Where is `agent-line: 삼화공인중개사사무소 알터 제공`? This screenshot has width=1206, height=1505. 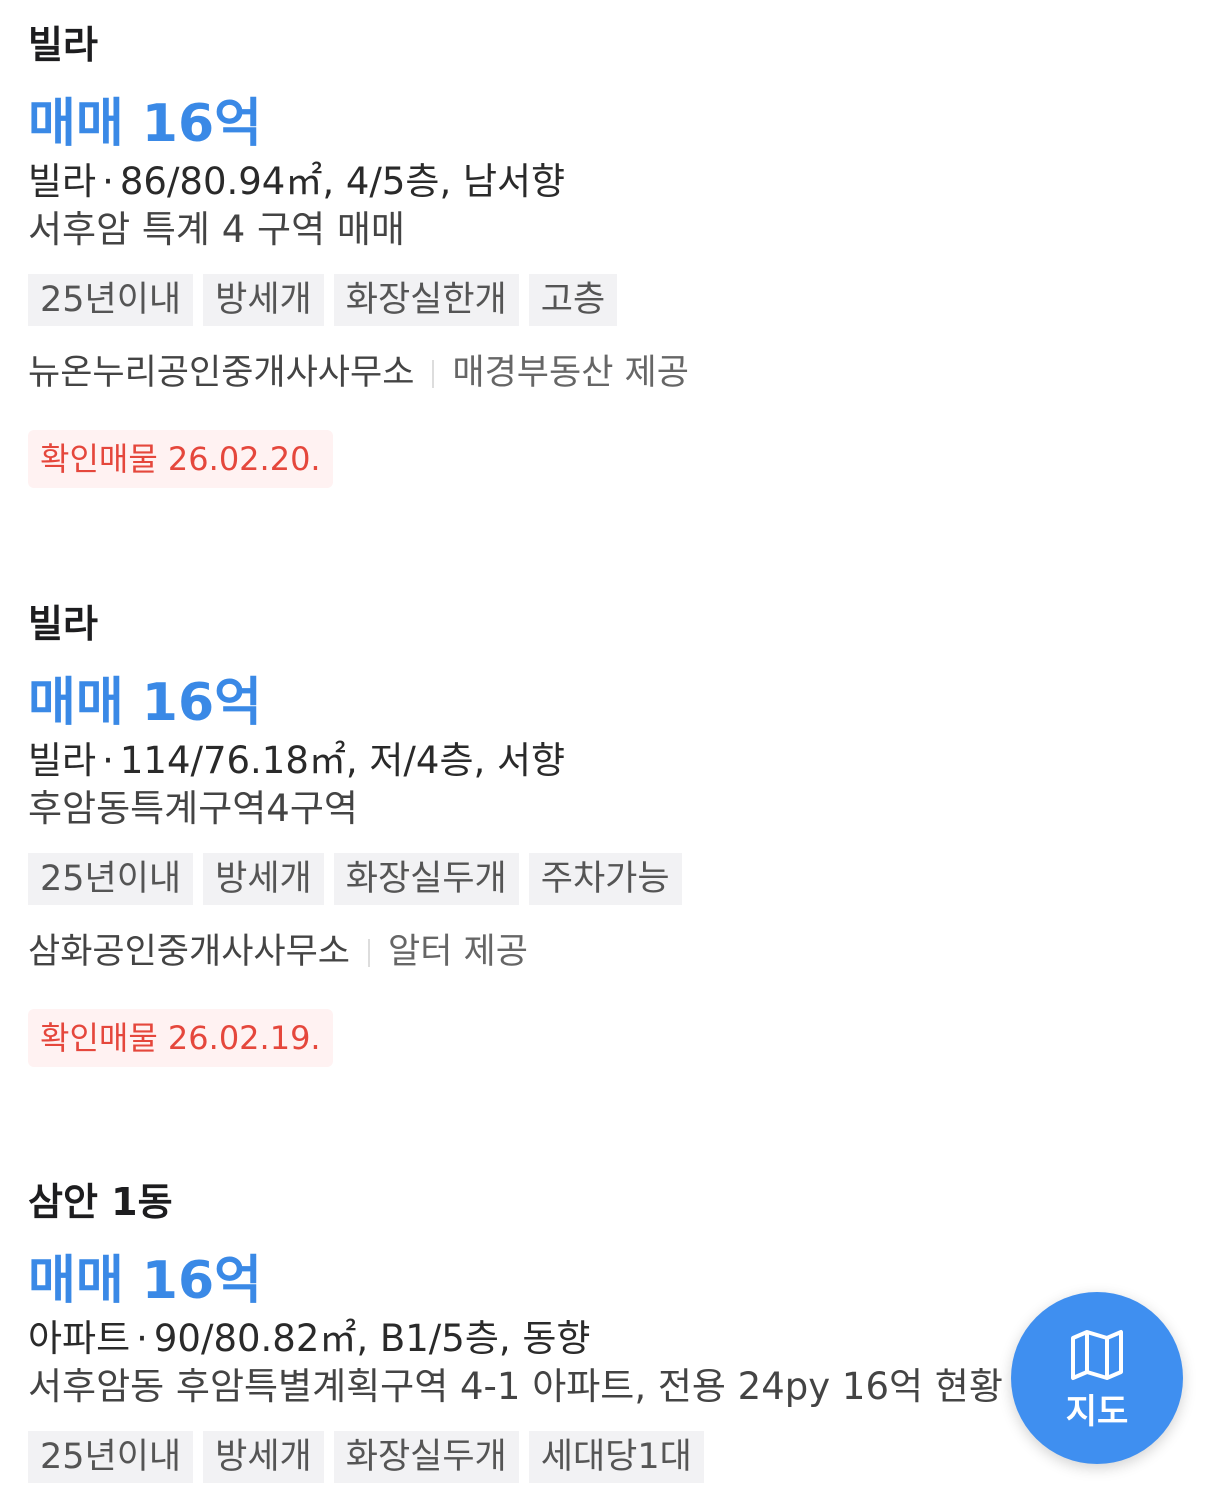 agent-line: 삼화공인중개사사무소 알터 제공 is located at coordinates (603, 952).